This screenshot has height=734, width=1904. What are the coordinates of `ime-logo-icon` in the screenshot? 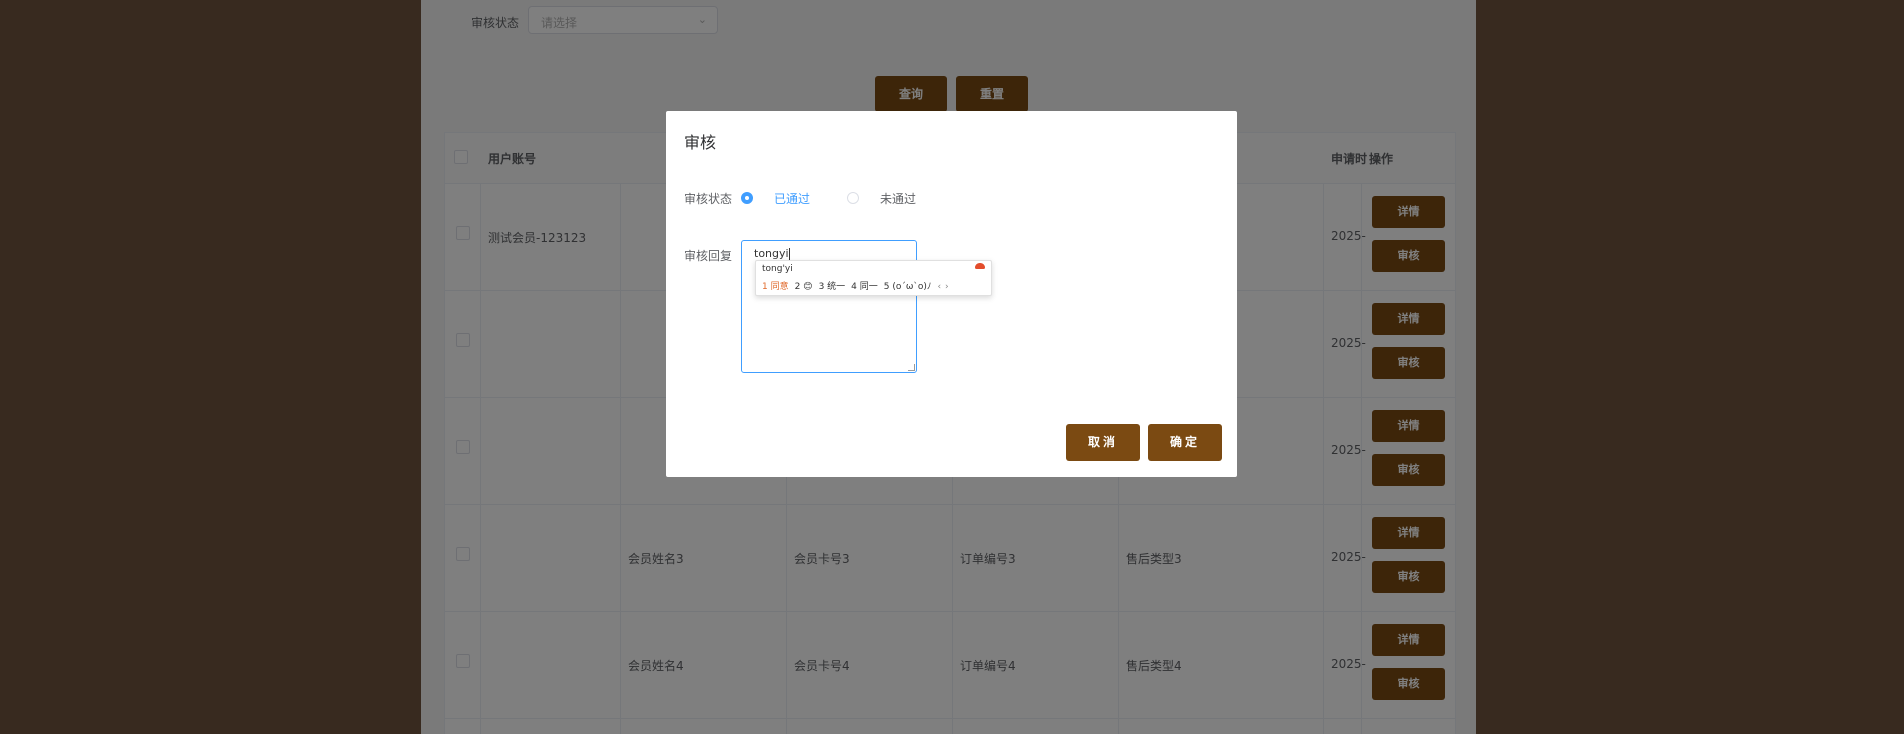 It's located at (980, 266).